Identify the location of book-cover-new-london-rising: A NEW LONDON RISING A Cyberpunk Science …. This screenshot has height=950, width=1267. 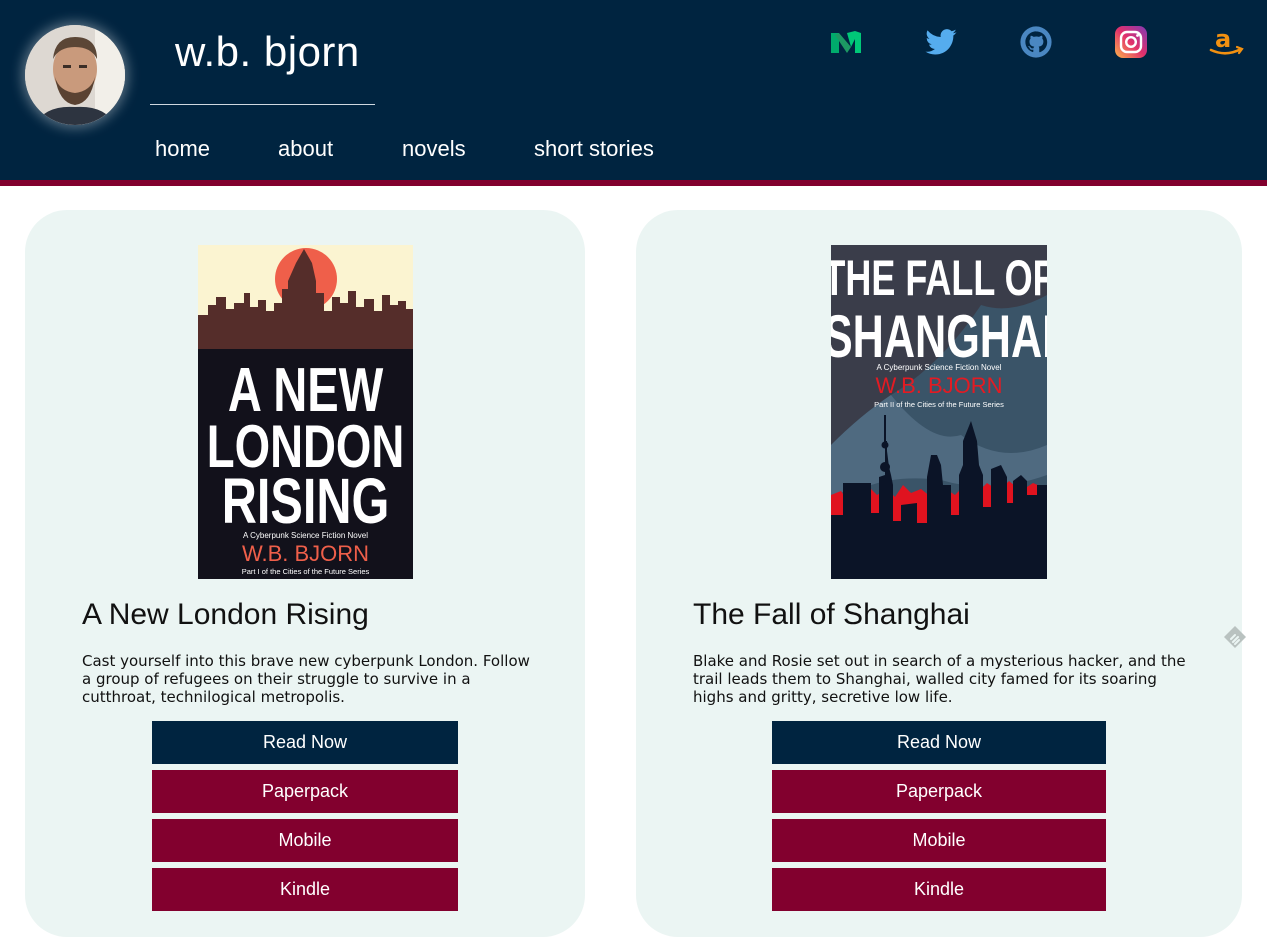
(305, 412).